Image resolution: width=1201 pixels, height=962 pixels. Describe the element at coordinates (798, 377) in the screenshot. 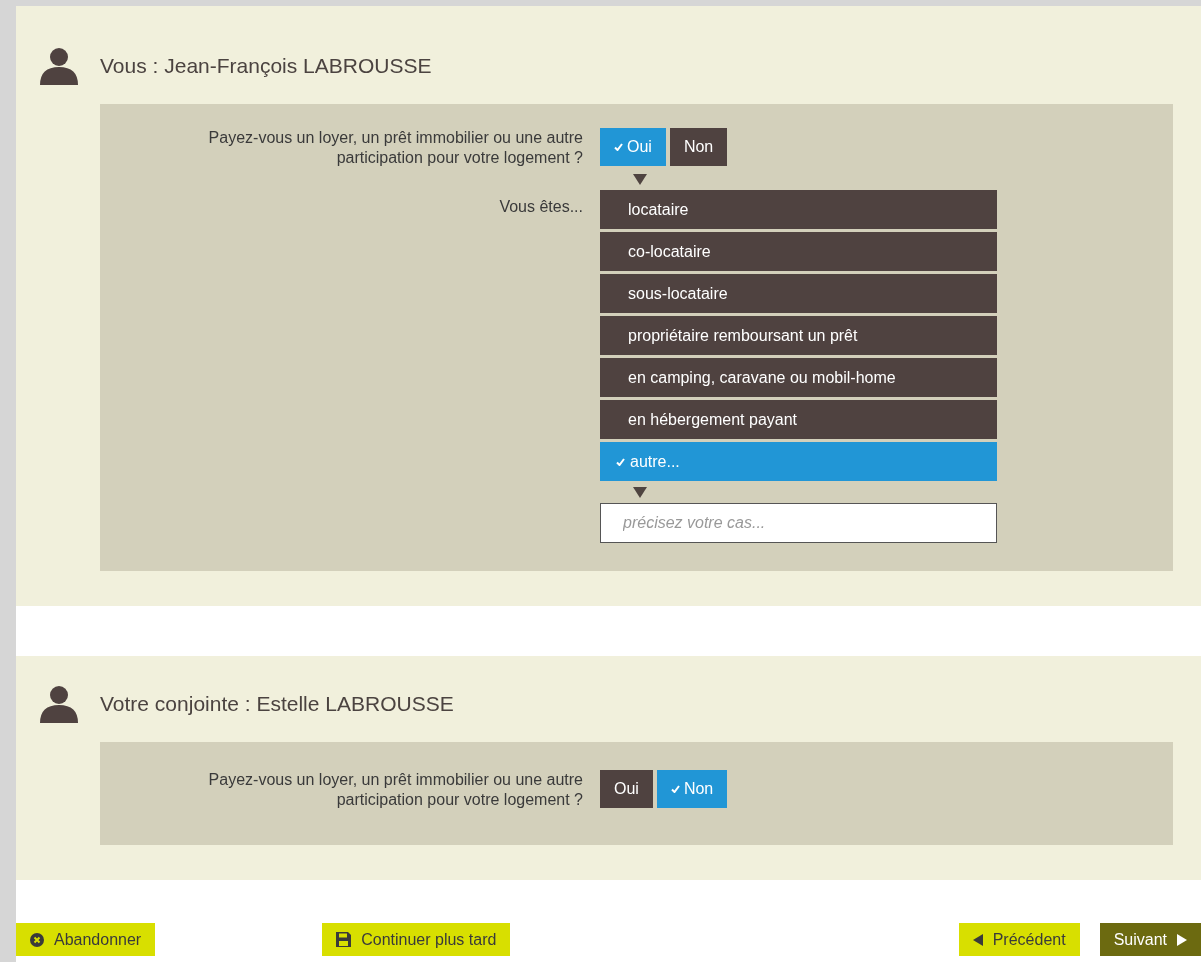

I see `status-option: en camping, caravane ou mobil-home` at that location.